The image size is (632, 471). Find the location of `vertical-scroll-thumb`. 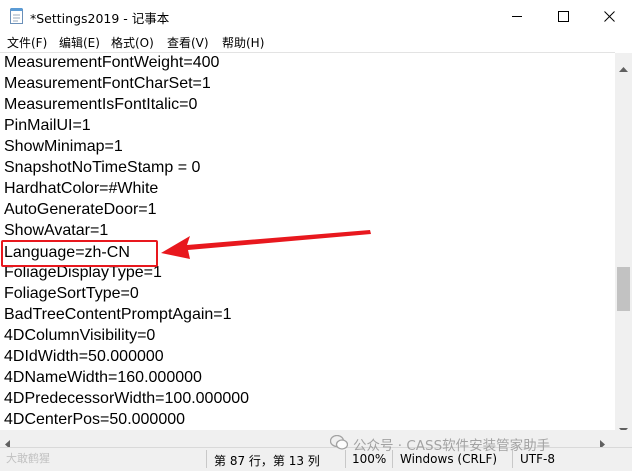

vertical-scroll-thumb is located at coordinates (623, 289).